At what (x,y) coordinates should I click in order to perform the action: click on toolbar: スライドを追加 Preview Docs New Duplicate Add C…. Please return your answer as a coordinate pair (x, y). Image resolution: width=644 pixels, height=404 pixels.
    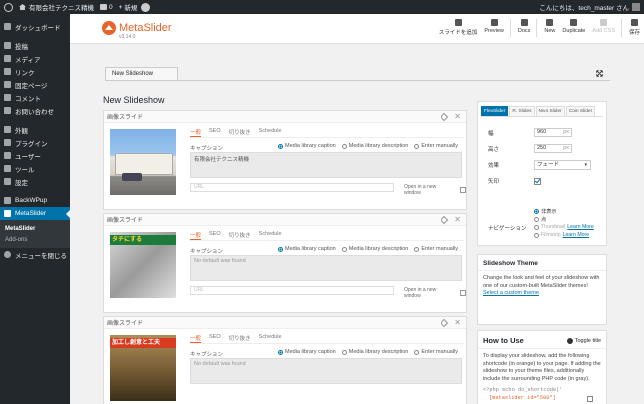
    Looking at the image, I should click on (536, 28).